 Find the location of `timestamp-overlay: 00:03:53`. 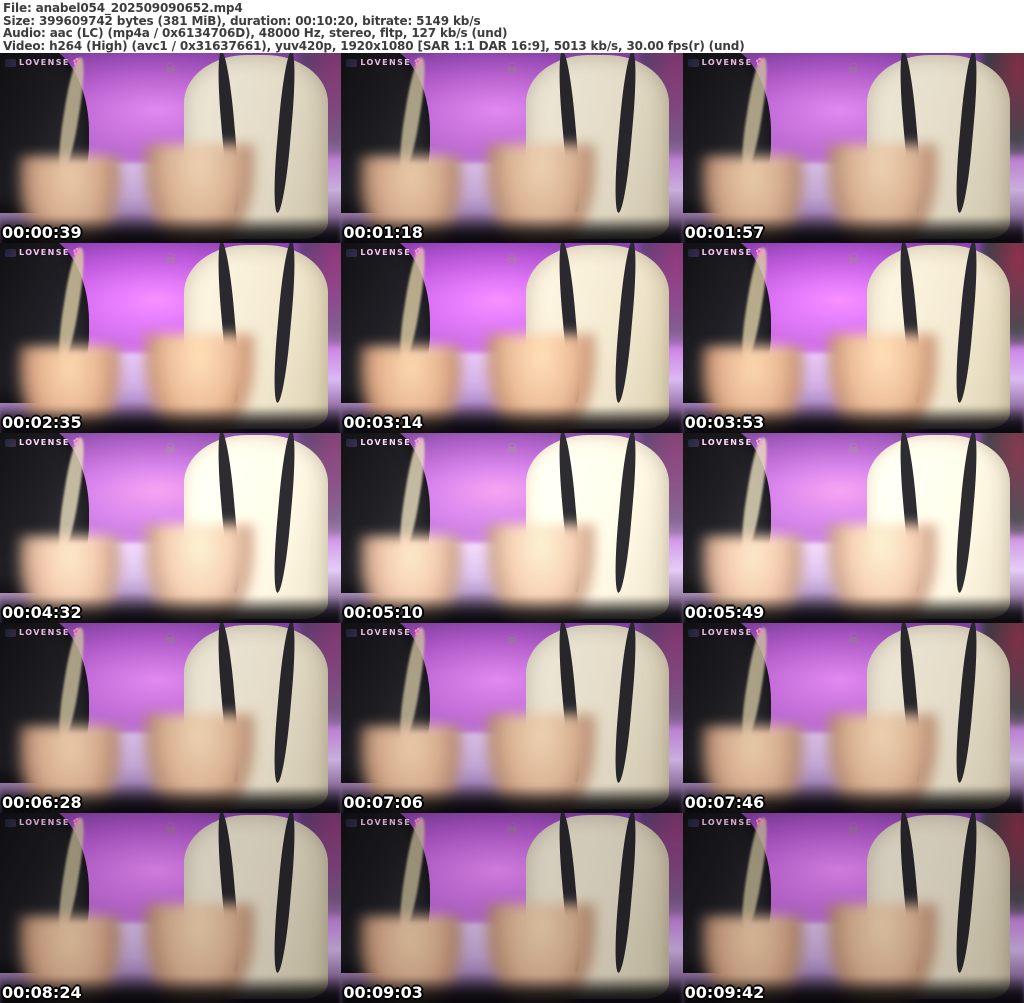

timestamp-overlay: 00:03:53 is located at coordinates (724, 422).